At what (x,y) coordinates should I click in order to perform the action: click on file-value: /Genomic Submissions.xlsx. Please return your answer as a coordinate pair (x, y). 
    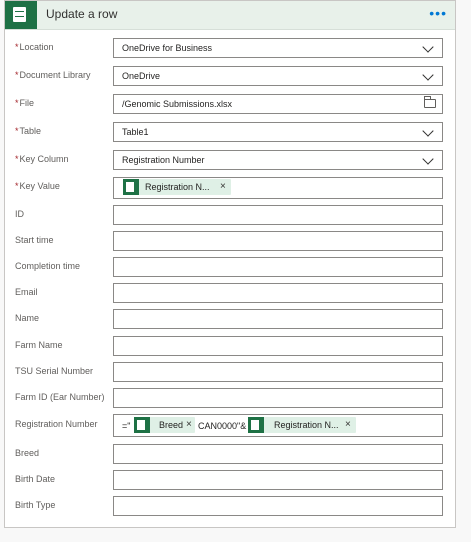
    Looking at the image, I should click on (177, 104).